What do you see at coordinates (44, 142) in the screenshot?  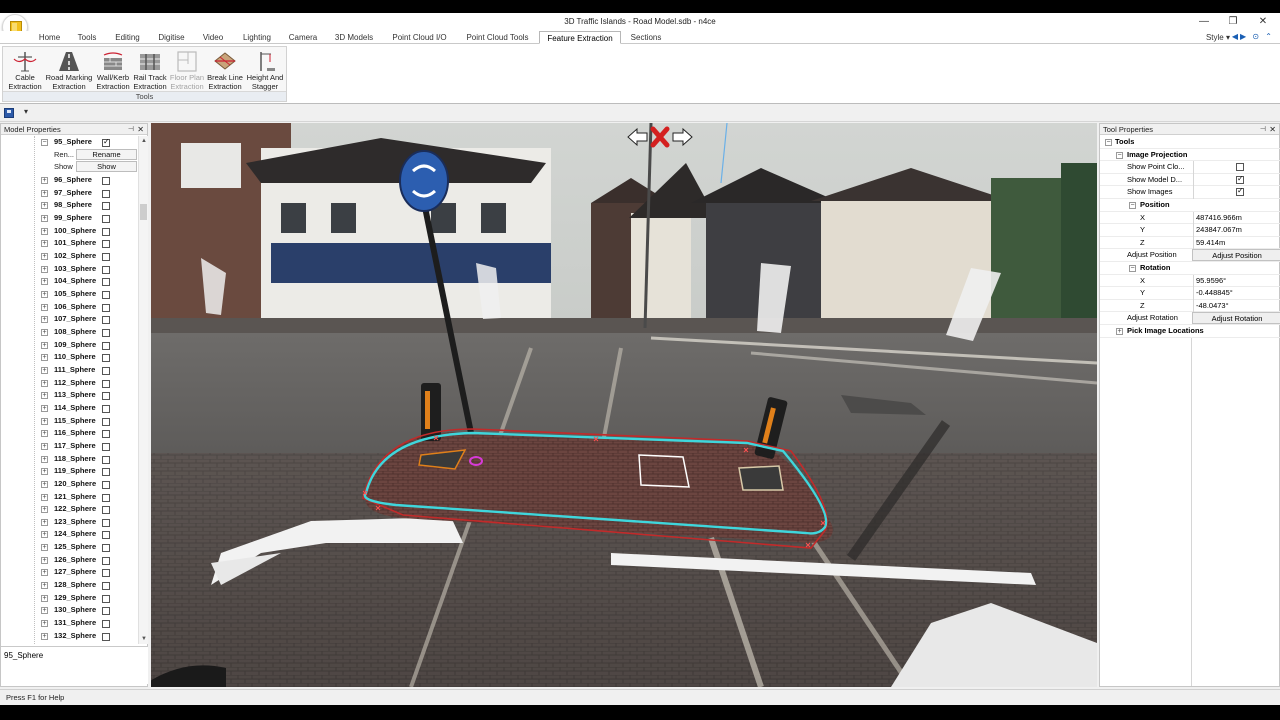 I see `collapse-icon: −` at bounding box center [44, 142].